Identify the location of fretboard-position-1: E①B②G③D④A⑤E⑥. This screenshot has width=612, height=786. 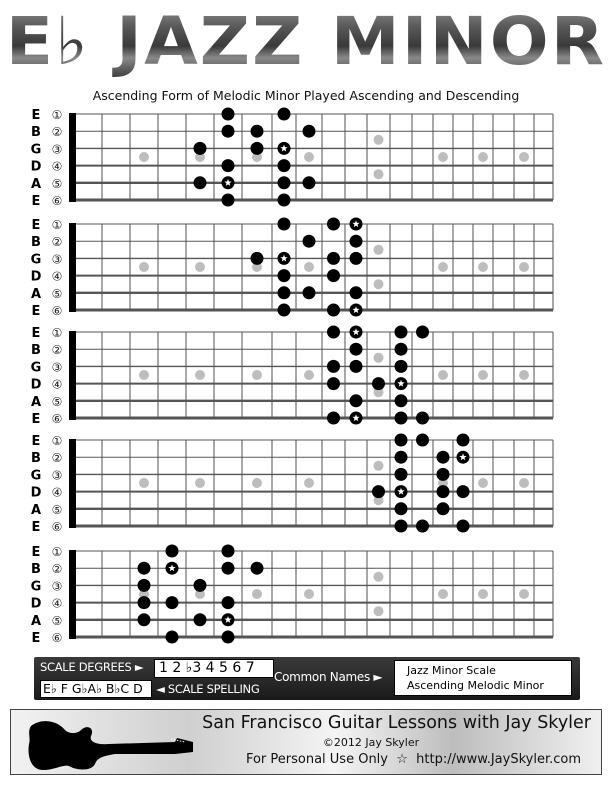
(306, 155).